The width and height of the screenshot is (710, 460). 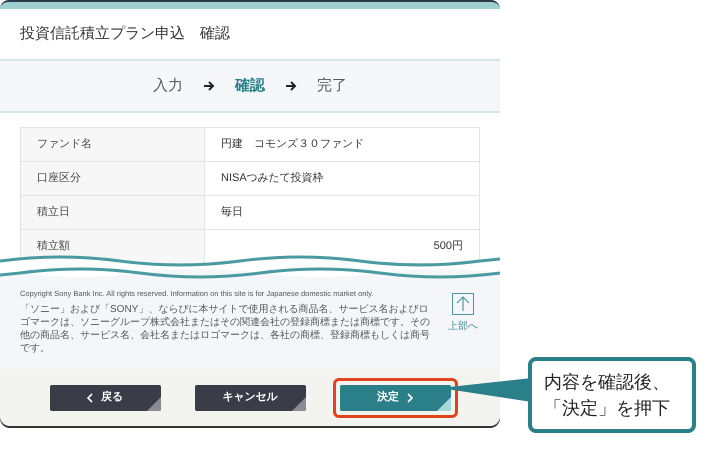 What do you see at coordinates (342, 213) in the screenshot?
I see `row-value: 毎日` at bounding box center [342, 213].